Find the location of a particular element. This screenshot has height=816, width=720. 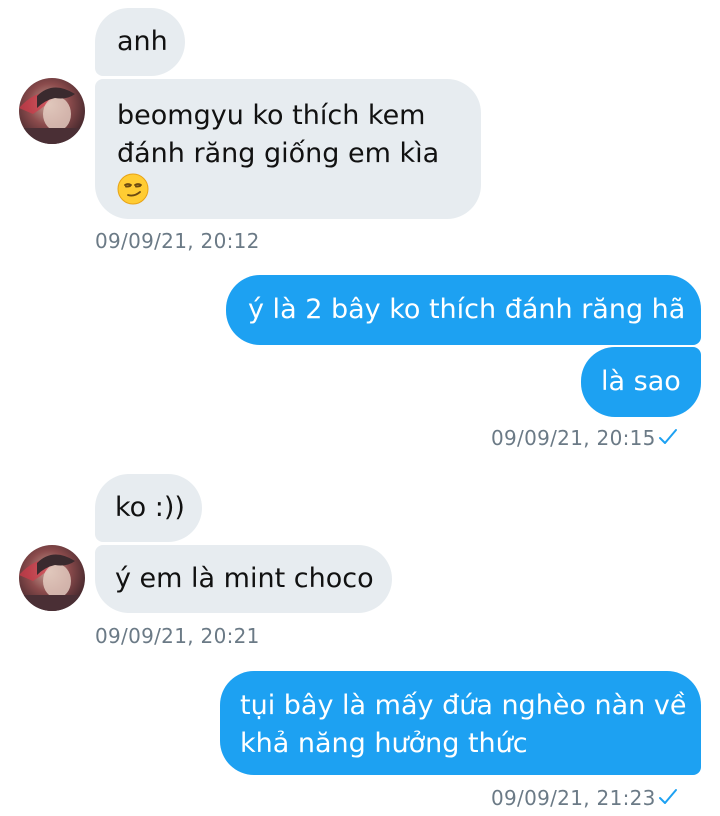

incoming-message: anh is located at coordinates (140, 42).